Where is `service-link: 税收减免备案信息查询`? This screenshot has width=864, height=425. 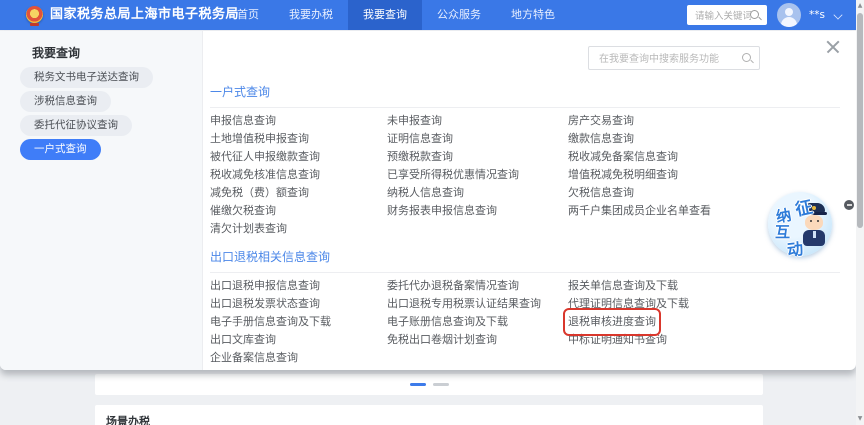 service-link: 税收减免备案信息查询 is located at coordinates (623, 157).